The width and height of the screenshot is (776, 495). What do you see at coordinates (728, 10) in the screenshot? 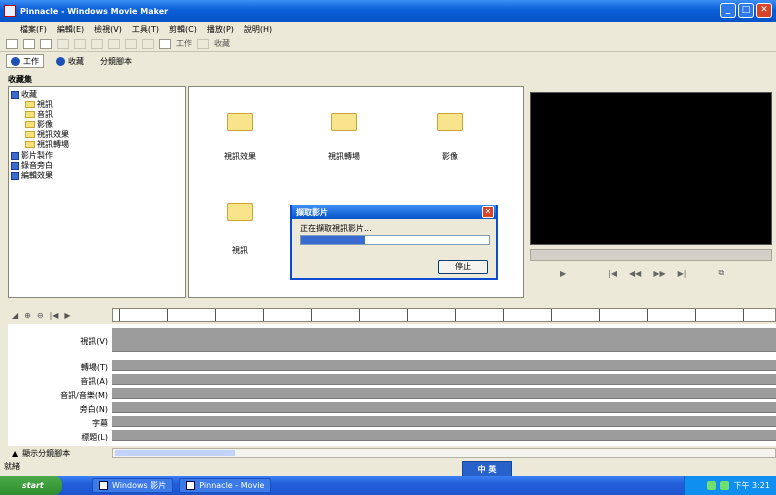
I see `minimize-button: _` at bounding box center [728, 10].